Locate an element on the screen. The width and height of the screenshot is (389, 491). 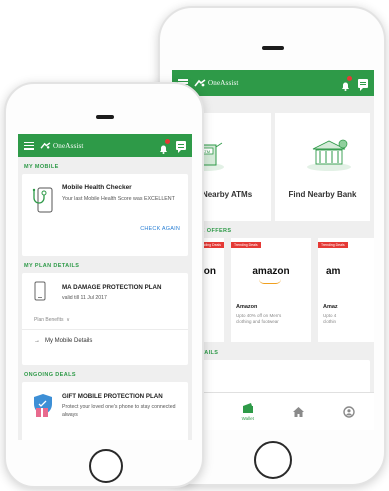
bank-icon is located at coordinates (329, 155).